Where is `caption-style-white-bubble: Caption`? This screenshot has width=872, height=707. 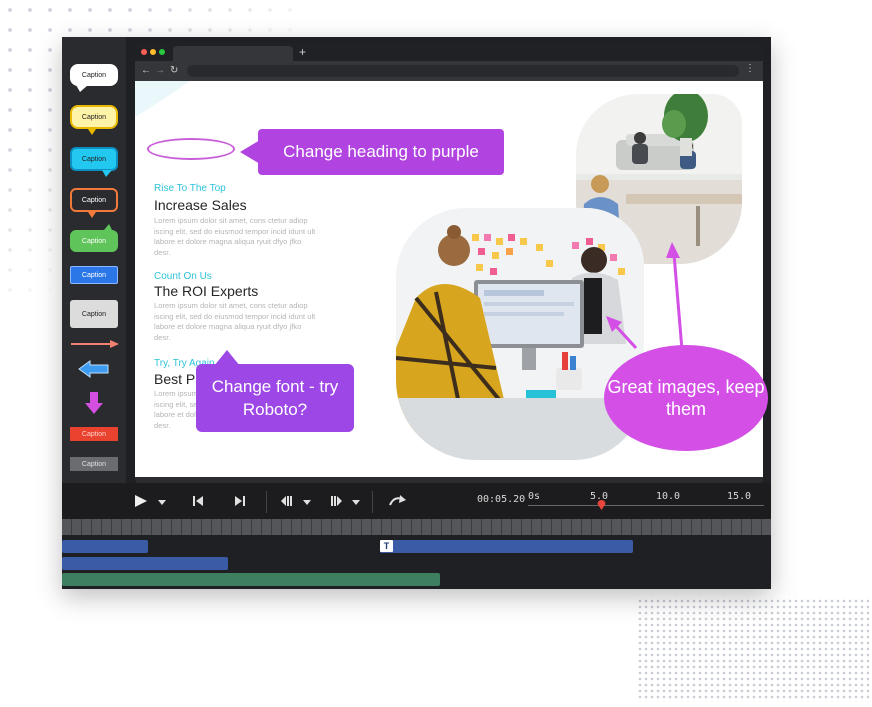 caption-style-white-bubble: Caption is located at coordinates (94, 75).